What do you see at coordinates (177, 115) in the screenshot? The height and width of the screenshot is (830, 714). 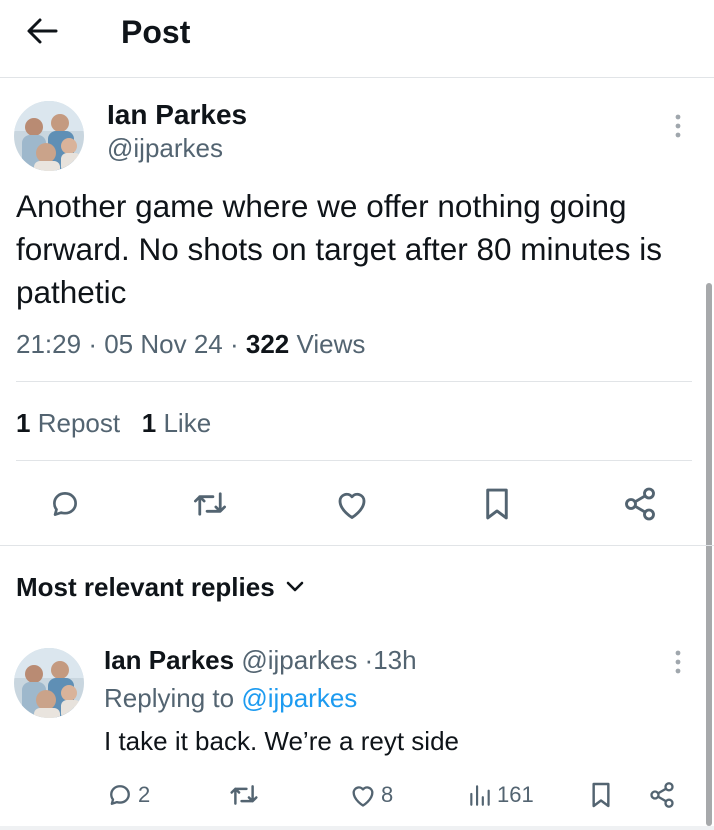 I see `author-name: Ian Parkes` at bounding box center [177, 115].